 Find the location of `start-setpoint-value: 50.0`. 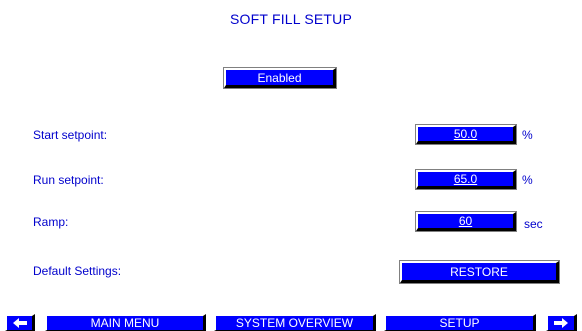

start-setpoint-value: 50.0 is located at coordinates (465, 134).